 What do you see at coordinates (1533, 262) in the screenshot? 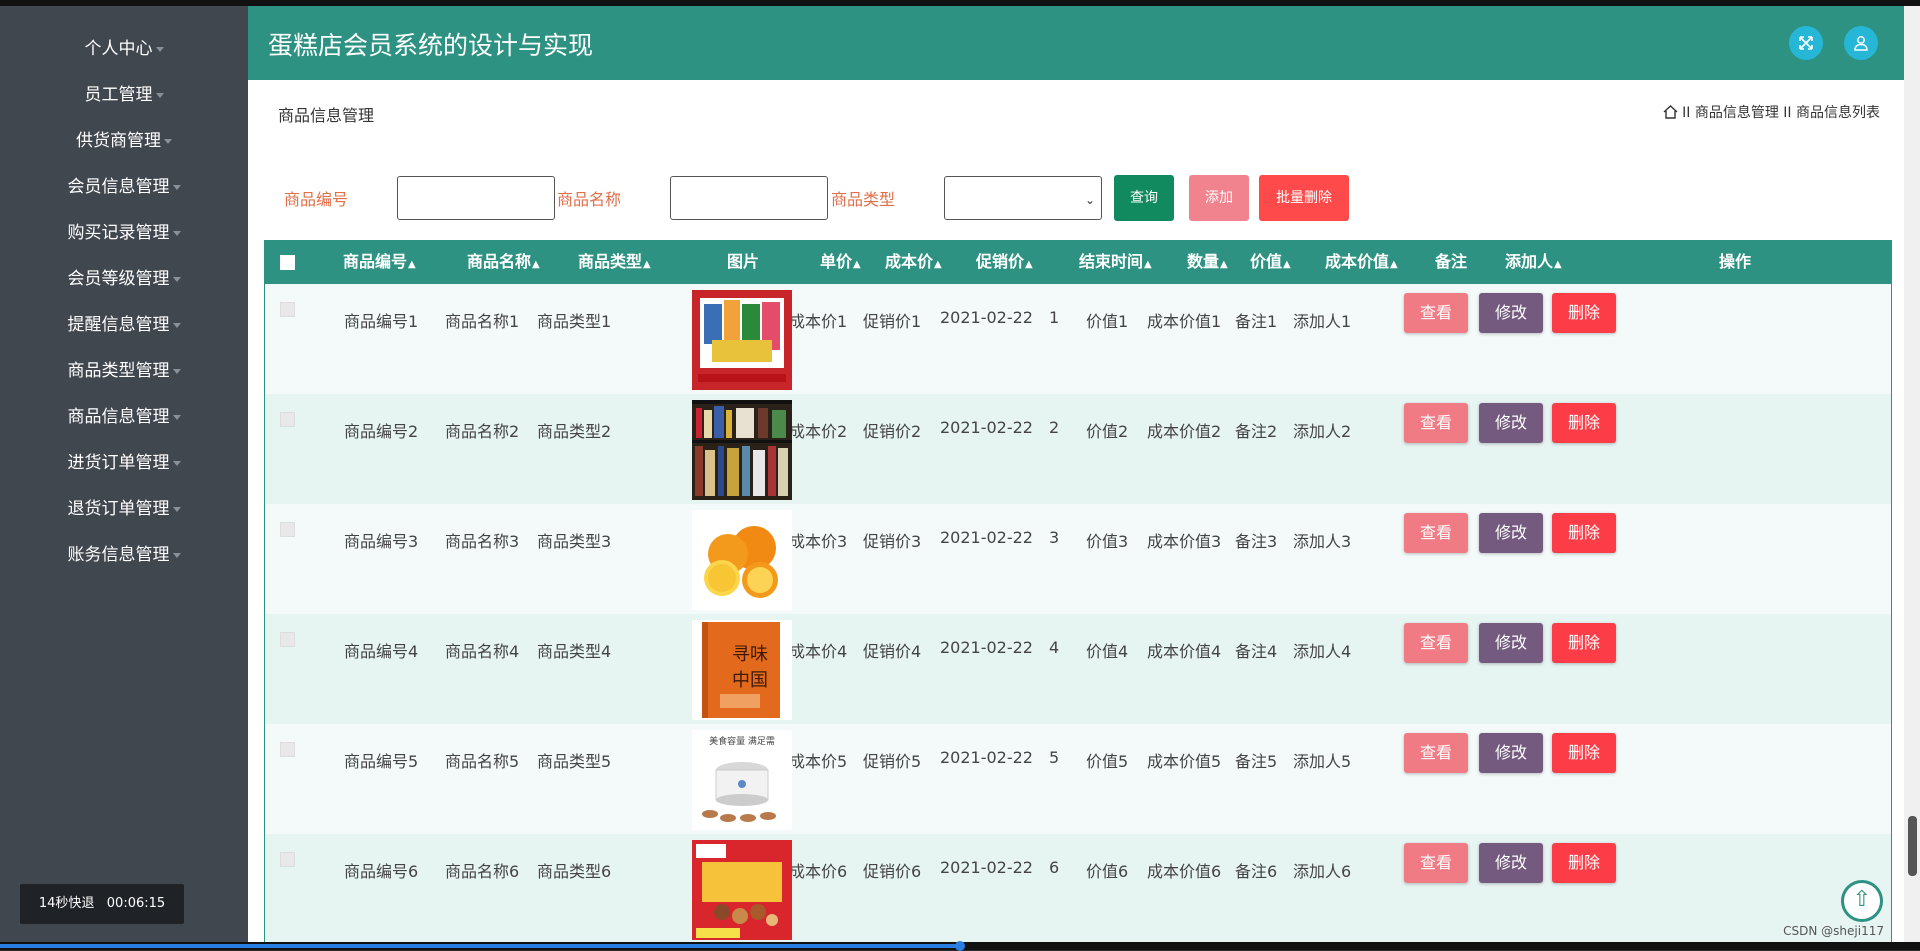
I see `column-header-adder: 添加人▲` at bounding box center [1533, 262].